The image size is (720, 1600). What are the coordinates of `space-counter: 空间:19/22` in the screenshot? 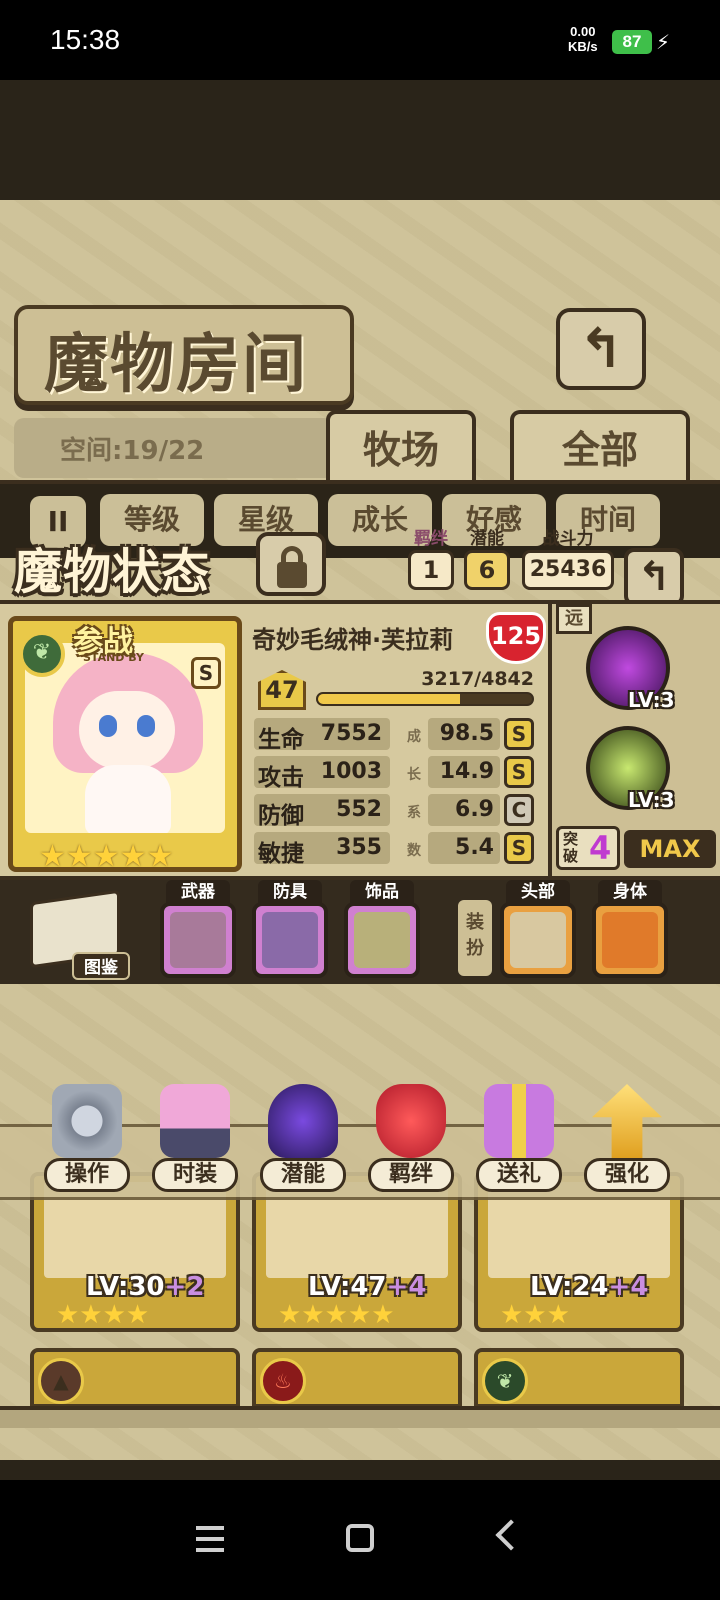 It's located at (174, 448).